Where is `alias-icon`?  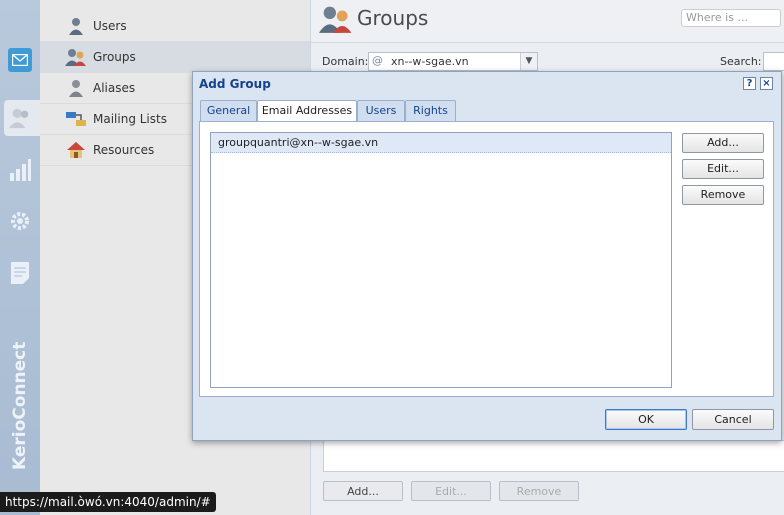 alias-icon is located at coordinates (76, 88).